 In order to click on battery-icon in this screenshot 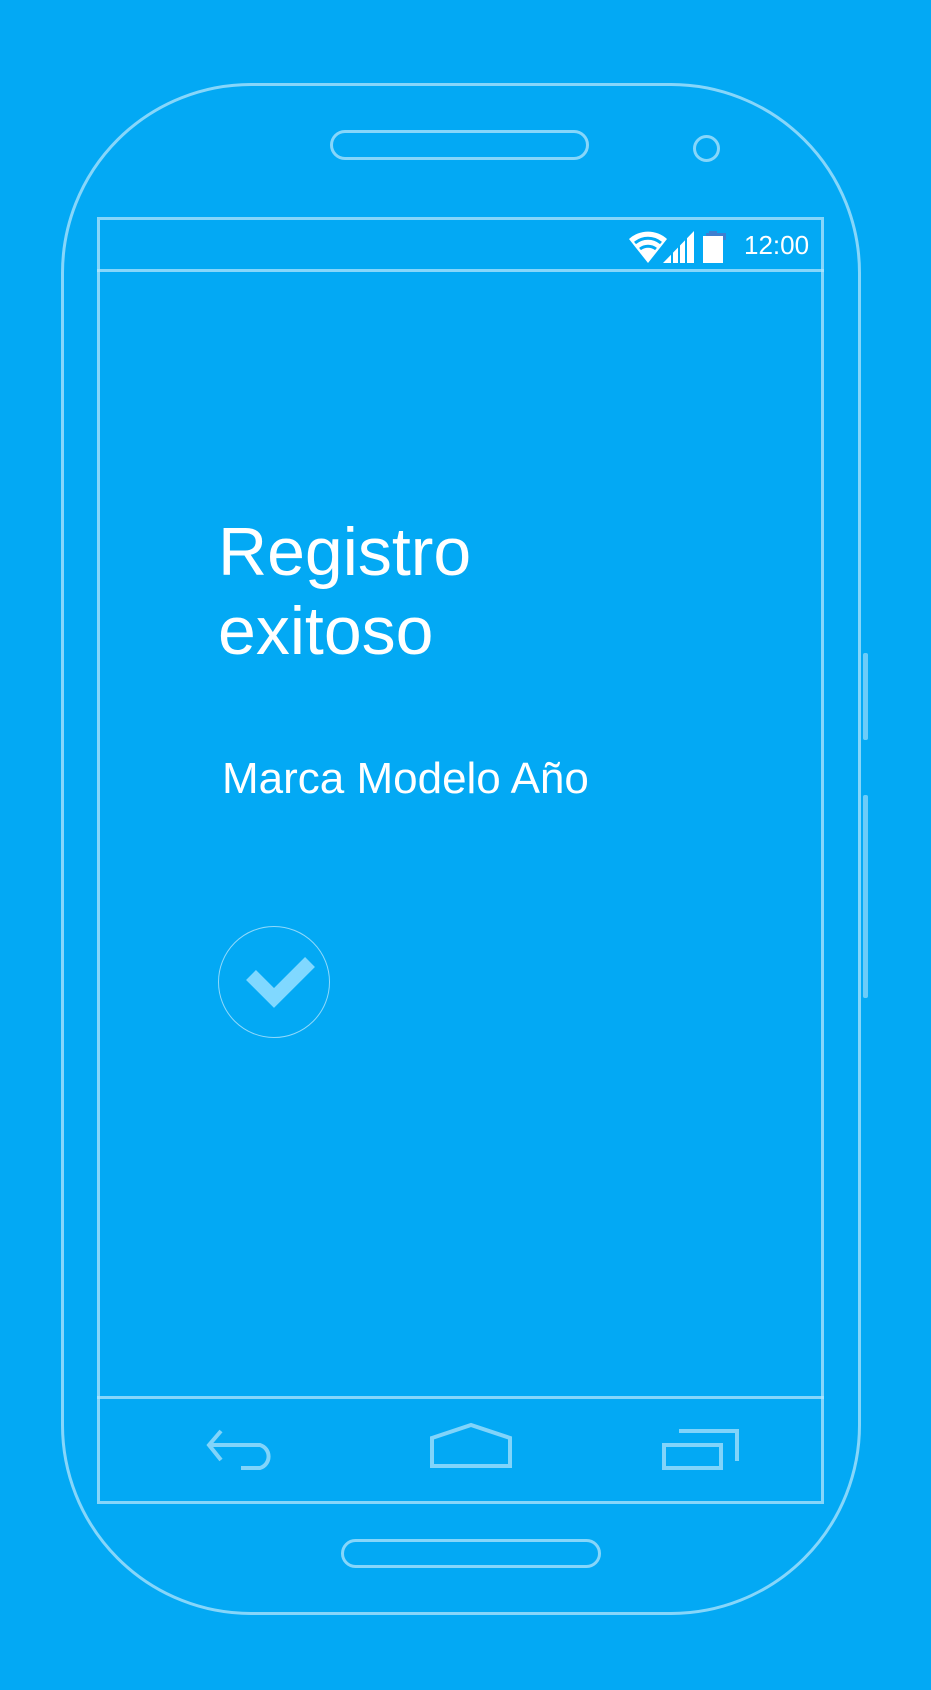, I will do `click(714, 247)`.